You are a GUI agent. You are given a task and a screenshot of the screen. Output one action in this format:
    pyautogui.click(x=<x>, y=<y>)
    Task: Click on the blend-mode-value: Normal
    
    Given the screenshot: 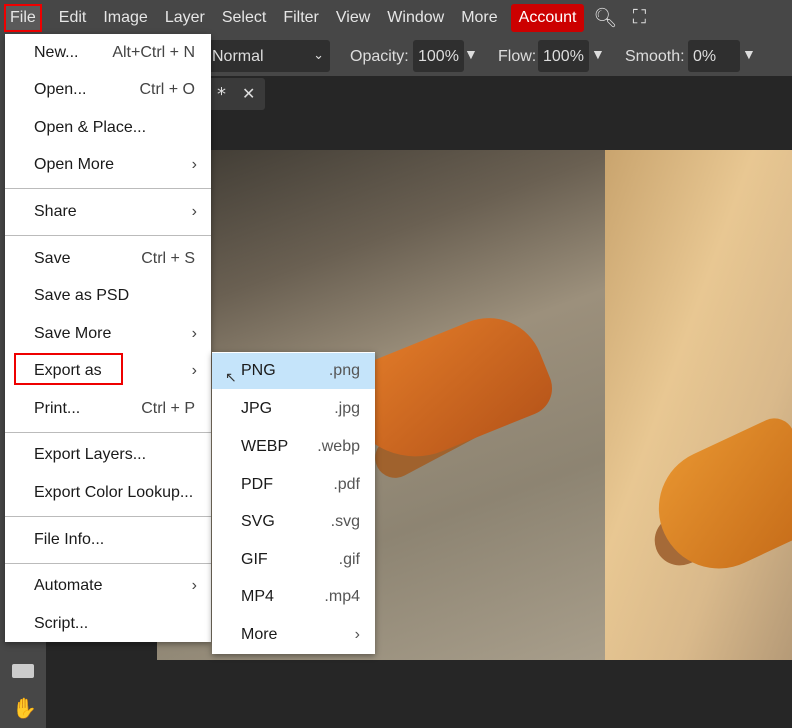 What is the action you would take?
    pyautogui.click(x=238, y=56)
    